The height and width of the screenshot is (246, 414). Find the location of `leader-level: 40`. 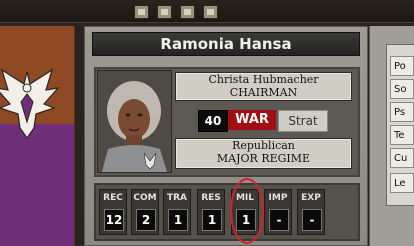

leader-level: 40 is located at coordinates (213, 121).